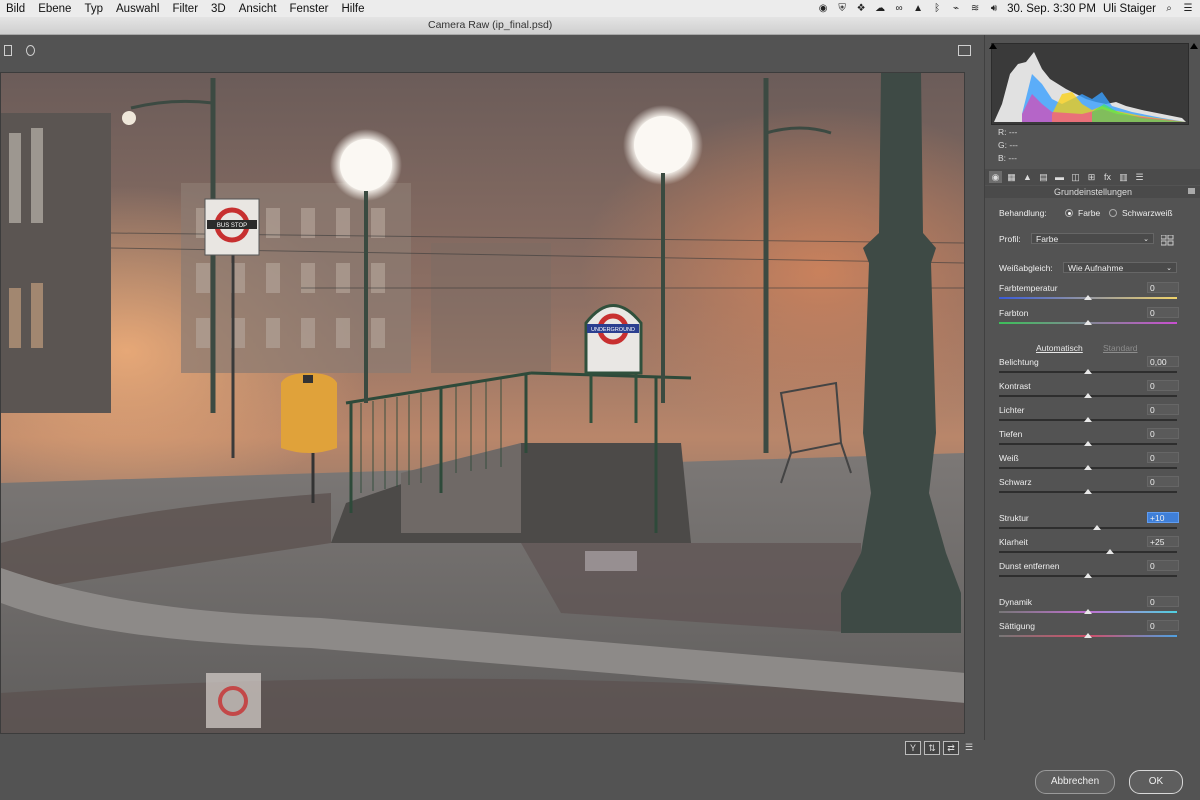 The width and height of the screenshot is (1200, 800). Describe the element at coordinates (1014, 313) in the screenshot. I see `slider-label: Farbton` at that location.